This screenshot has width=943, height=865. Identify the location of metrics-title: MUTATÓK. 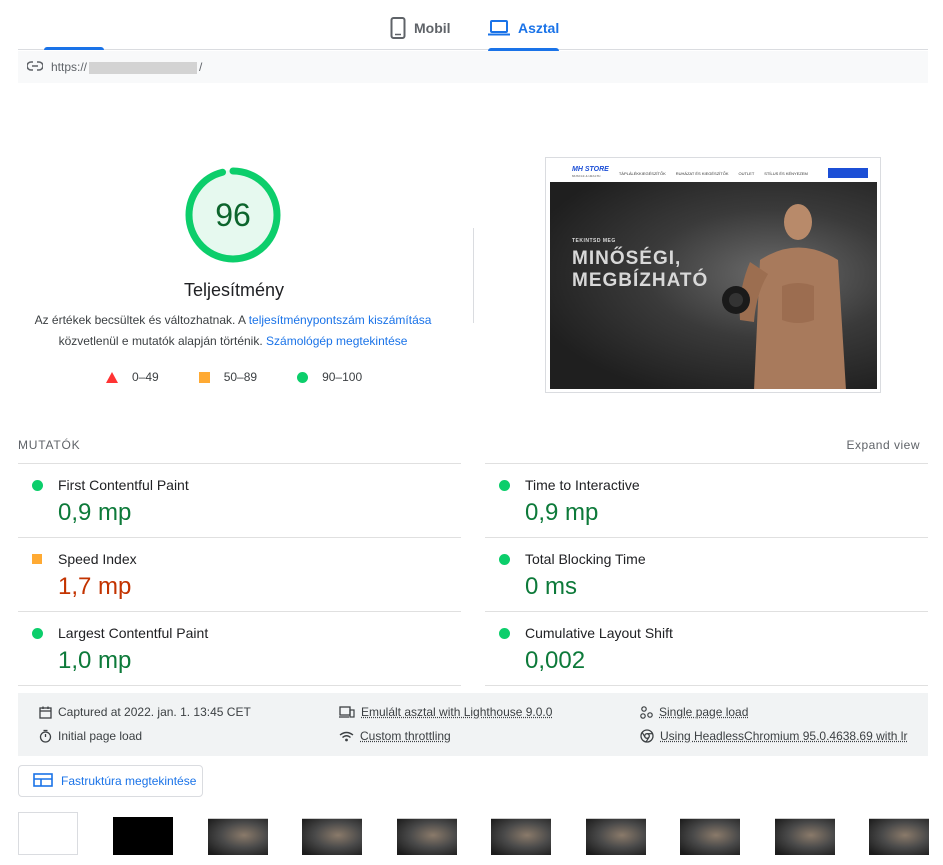
(49, 445).